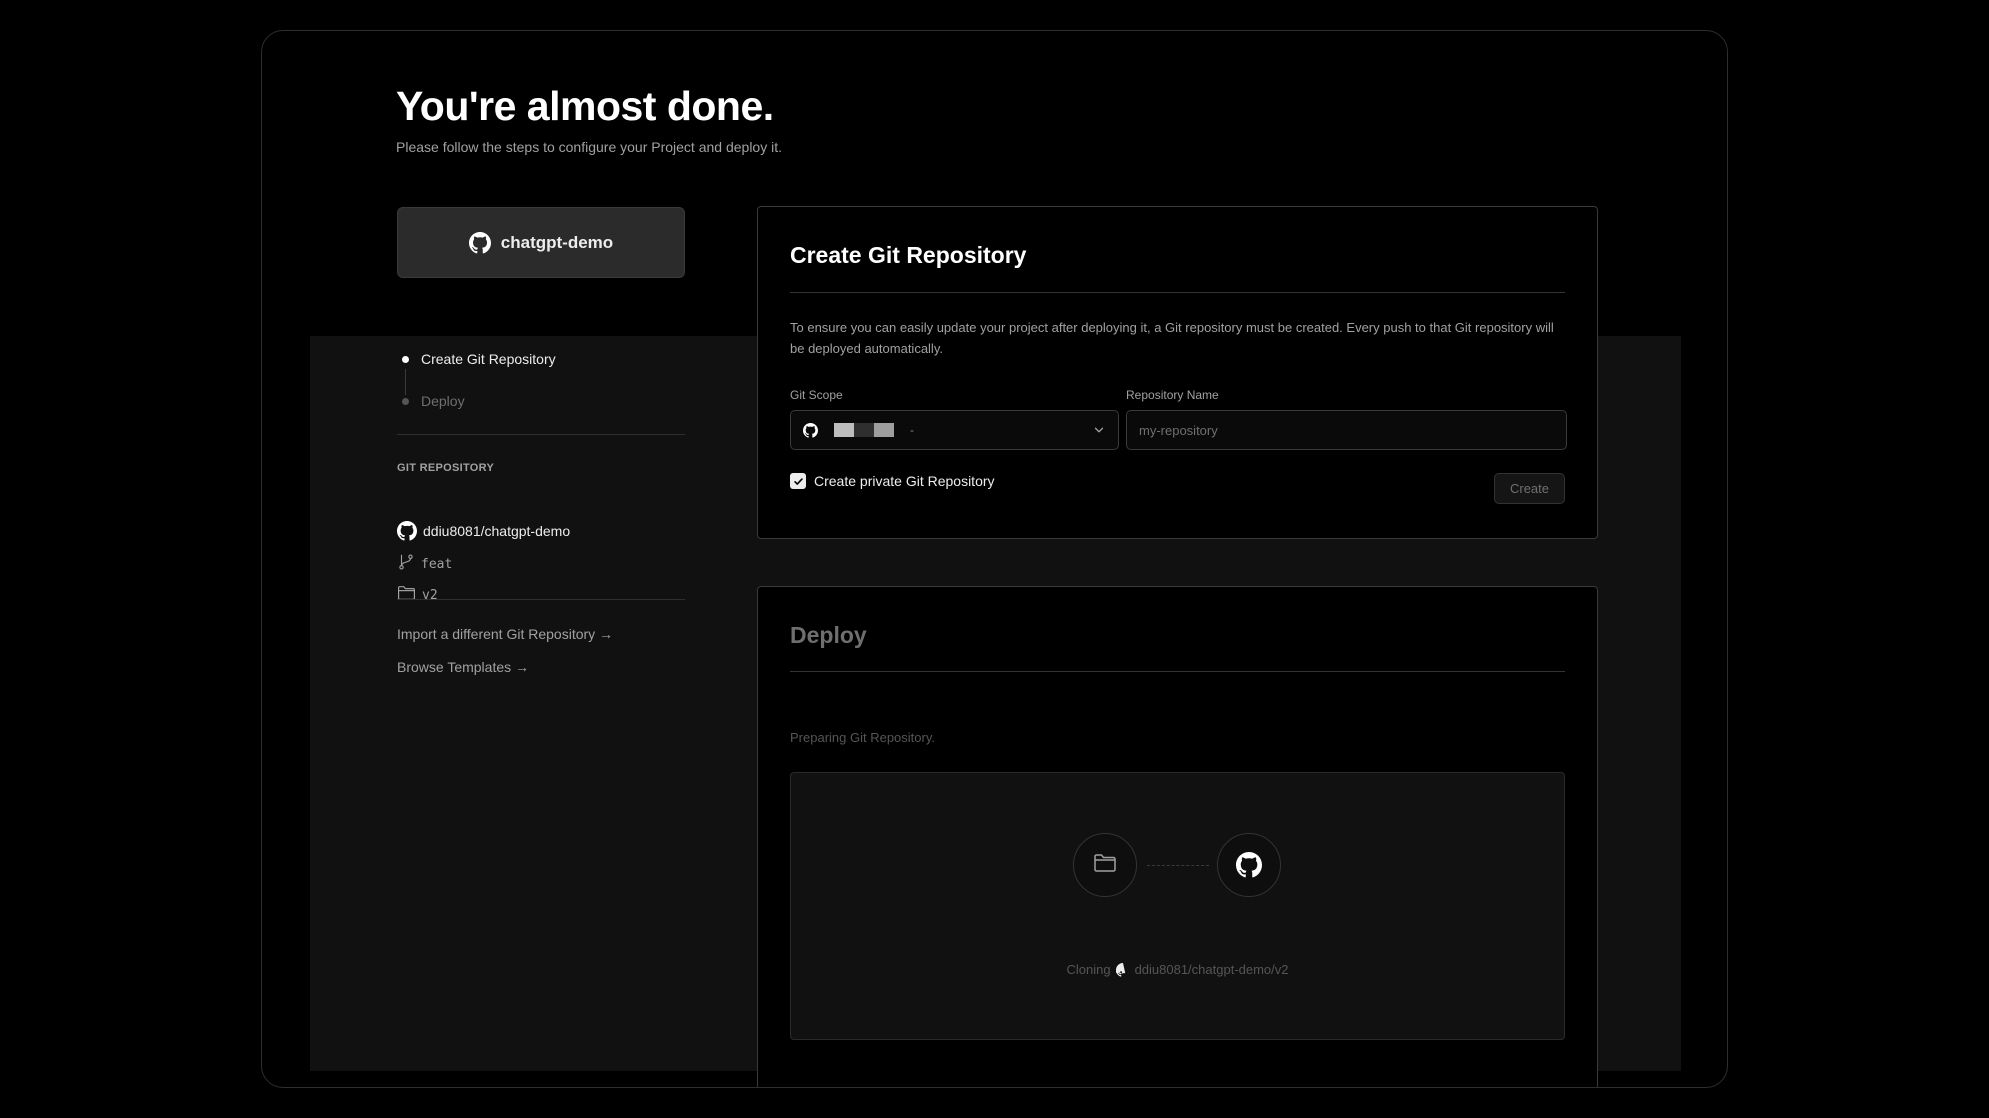  Describe the element at coordinates (443, 401) in the screenshot. I see `step-label: Deploy` at that location.